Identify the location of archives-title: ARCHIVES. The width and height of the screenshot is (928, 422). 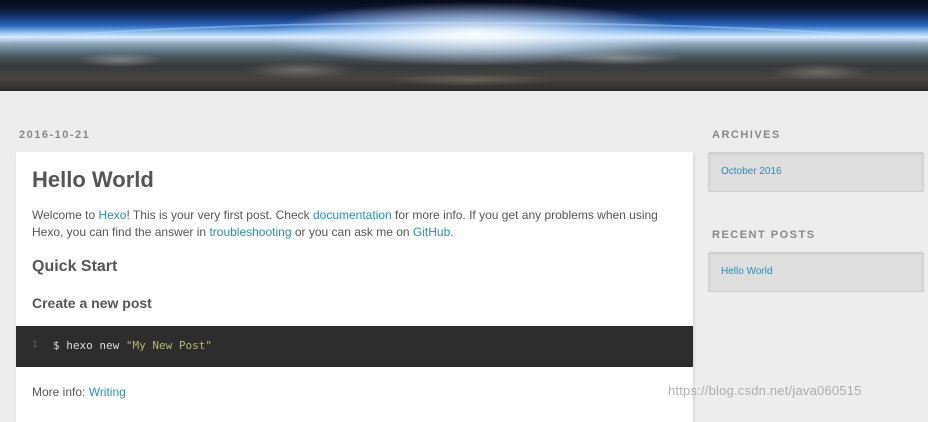
(746, 135).